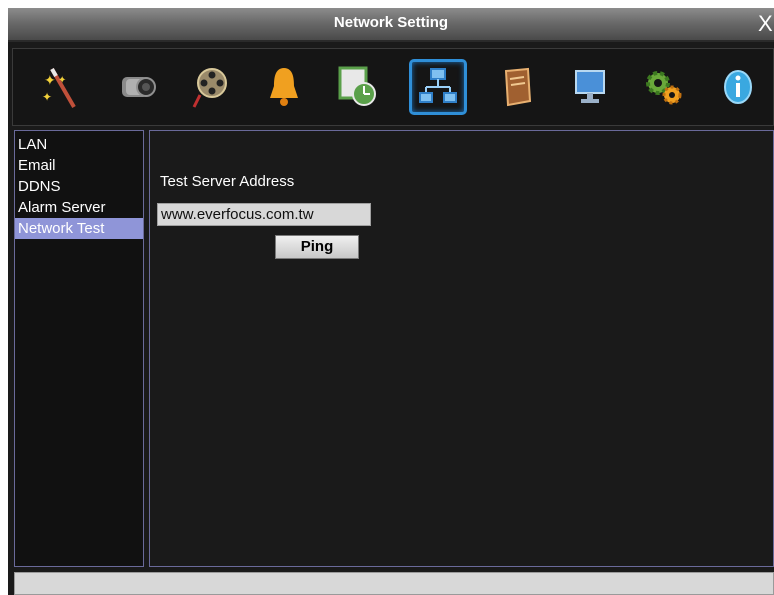  Describe the element at coordinates (738, 87) in the screenshot. I see `info-icon` at that location.